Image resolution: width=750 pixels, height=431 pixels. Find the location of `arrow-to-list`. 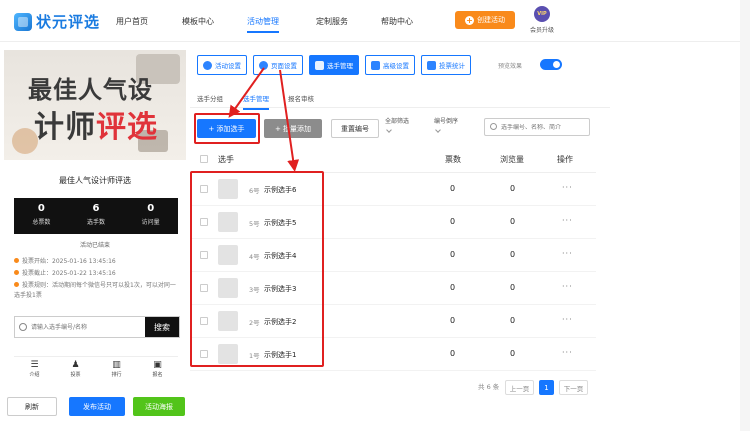

arrow-to-list is located at coordinates (289, 120).